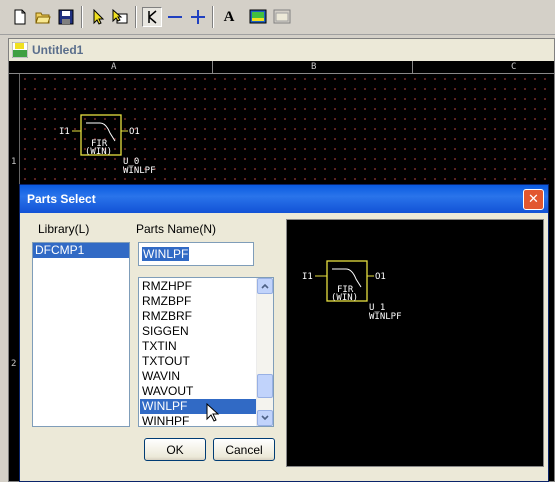 The height and width of the screenshot is (482, 555). What do you see at coordinates (198, 391) in the screenshot?
I see `list-item: WAVOUT` at bounding box center [198, 391].